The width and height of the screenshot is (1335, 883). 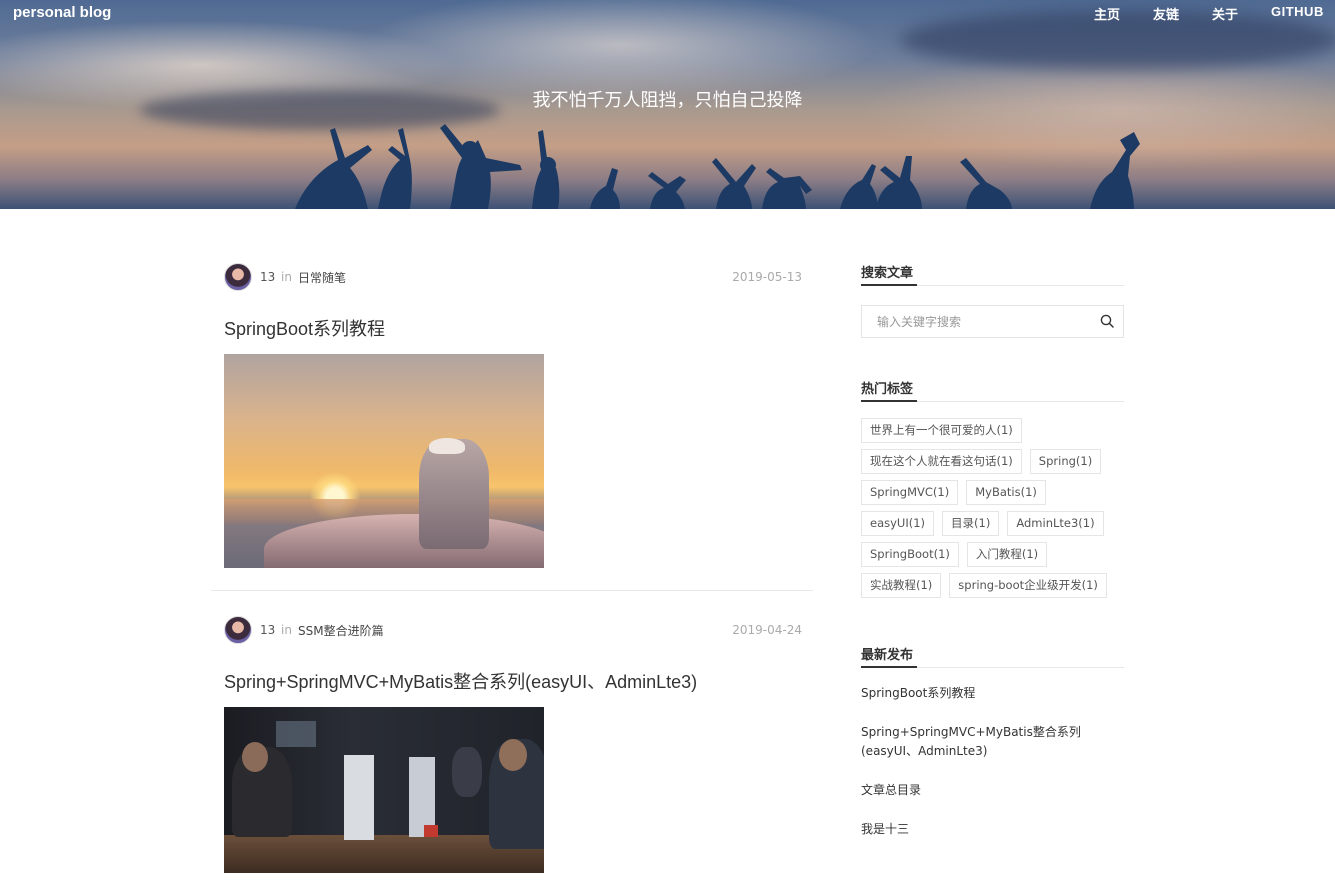 I want to click on post-title: SpringBoot系列教程, so click(x=513, y=328).